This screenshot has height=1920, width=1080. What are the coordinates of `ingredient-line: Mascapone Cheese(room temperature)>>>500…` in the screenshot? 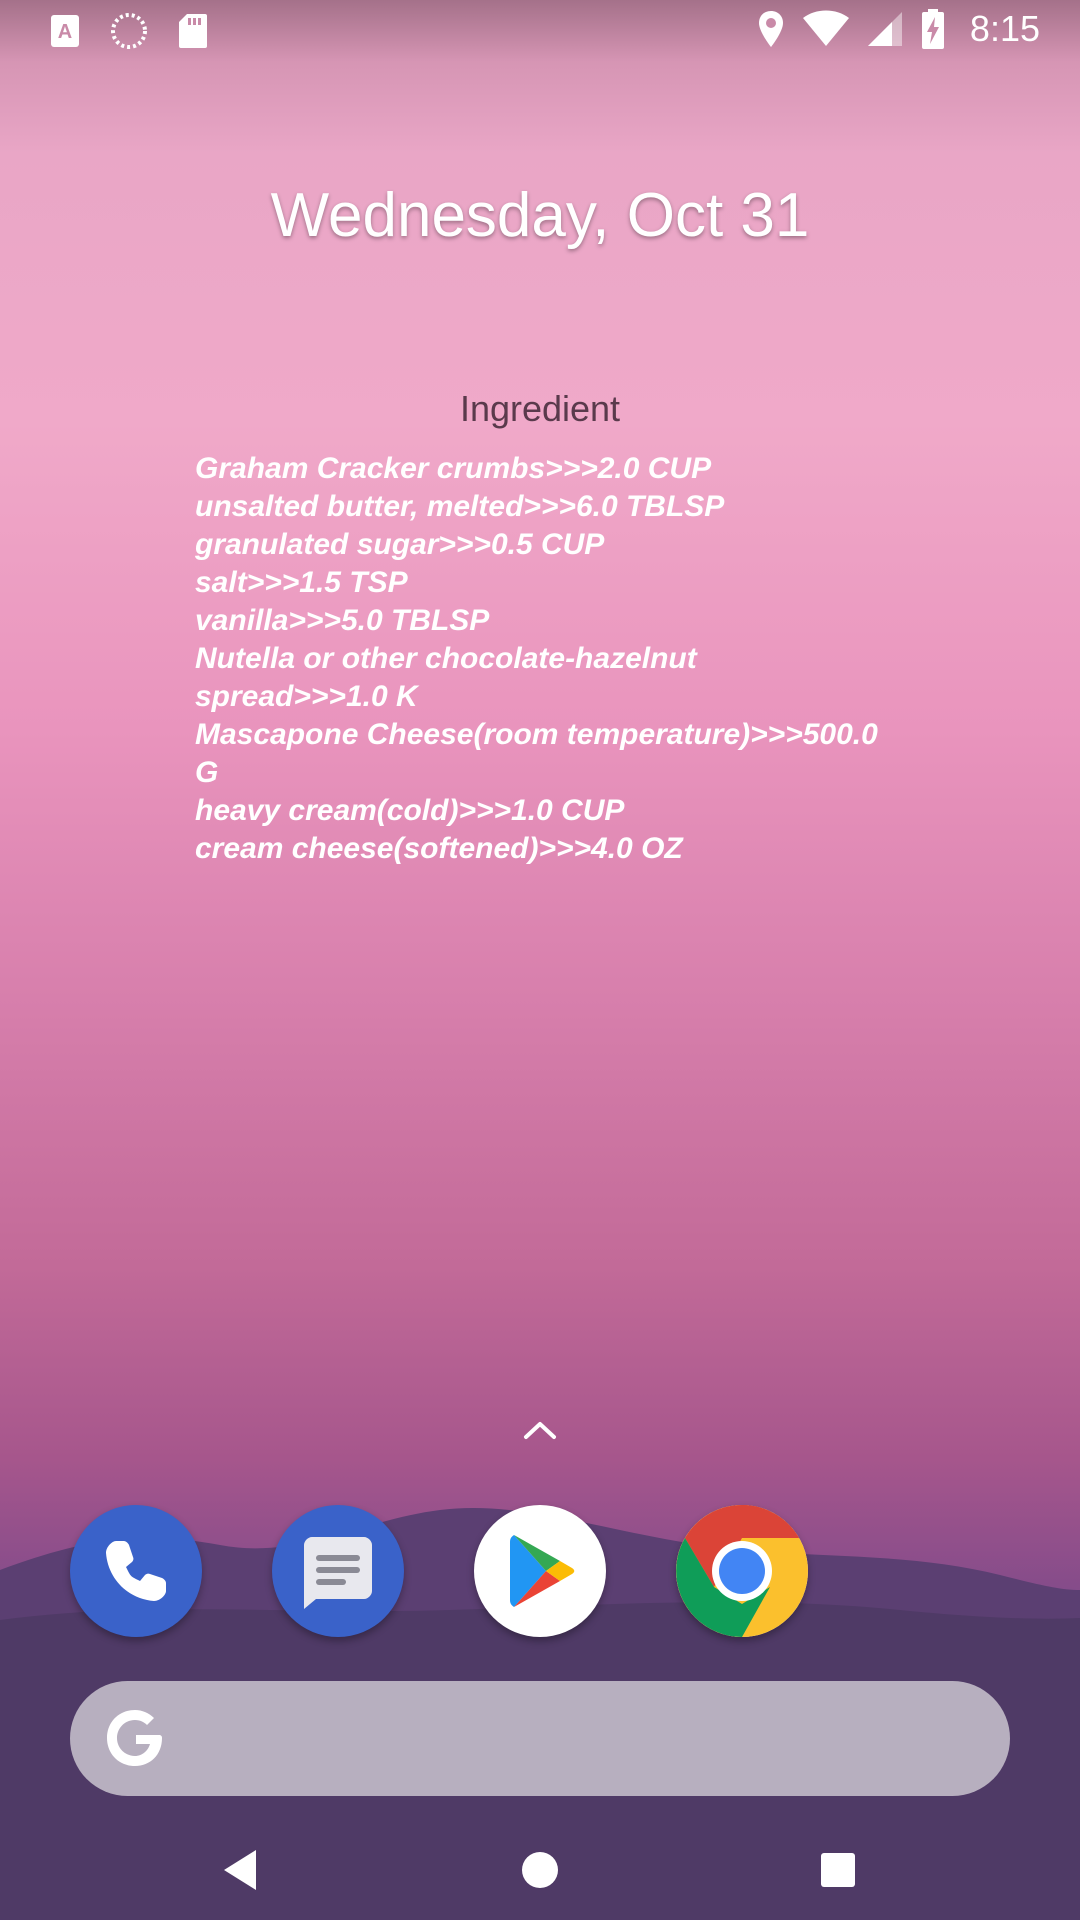 It's located at (536, 734).